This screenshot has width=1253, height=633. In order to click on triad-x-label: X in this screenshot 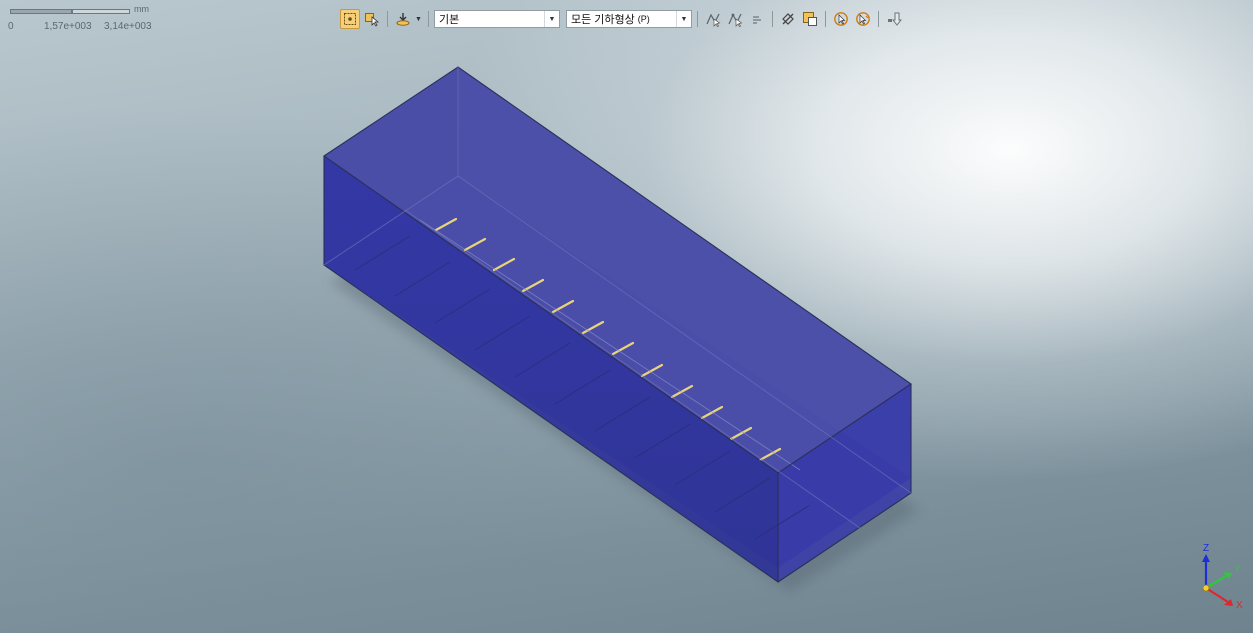, I will do `click(1239, 605)`.